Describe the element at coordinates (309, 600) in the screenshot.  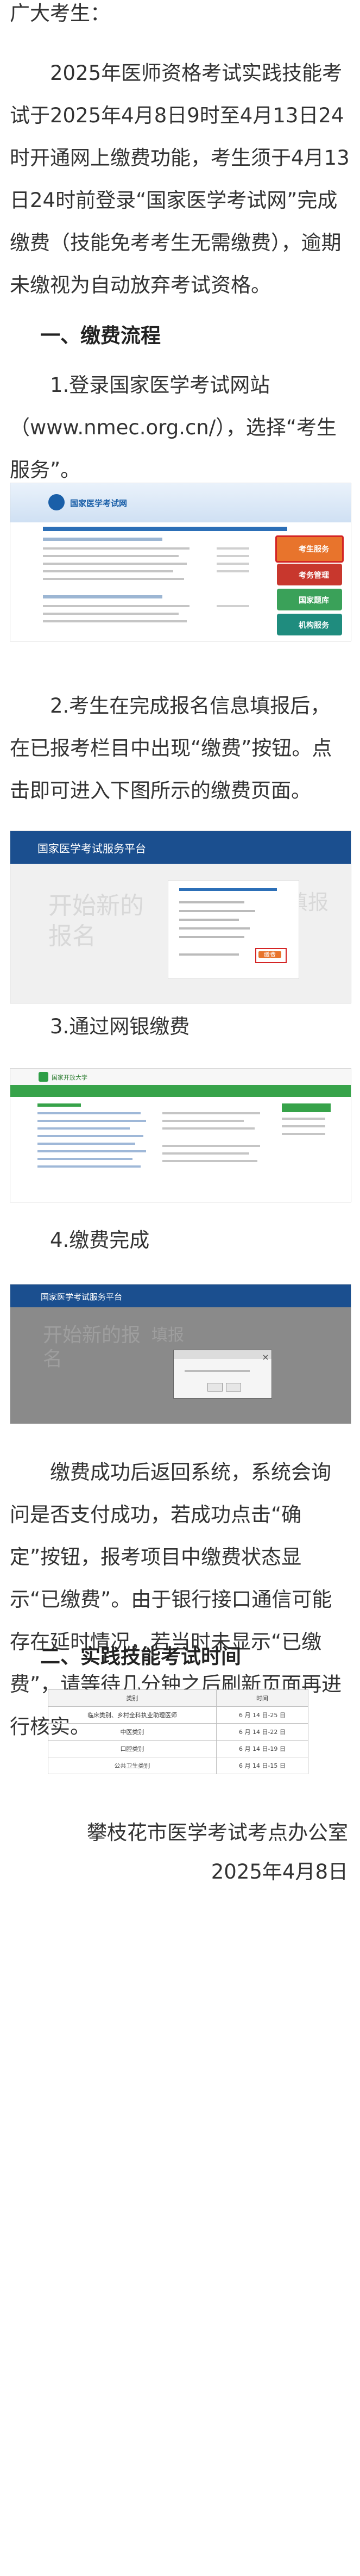
I see `tile-question-bank: 国家题库` at that location.